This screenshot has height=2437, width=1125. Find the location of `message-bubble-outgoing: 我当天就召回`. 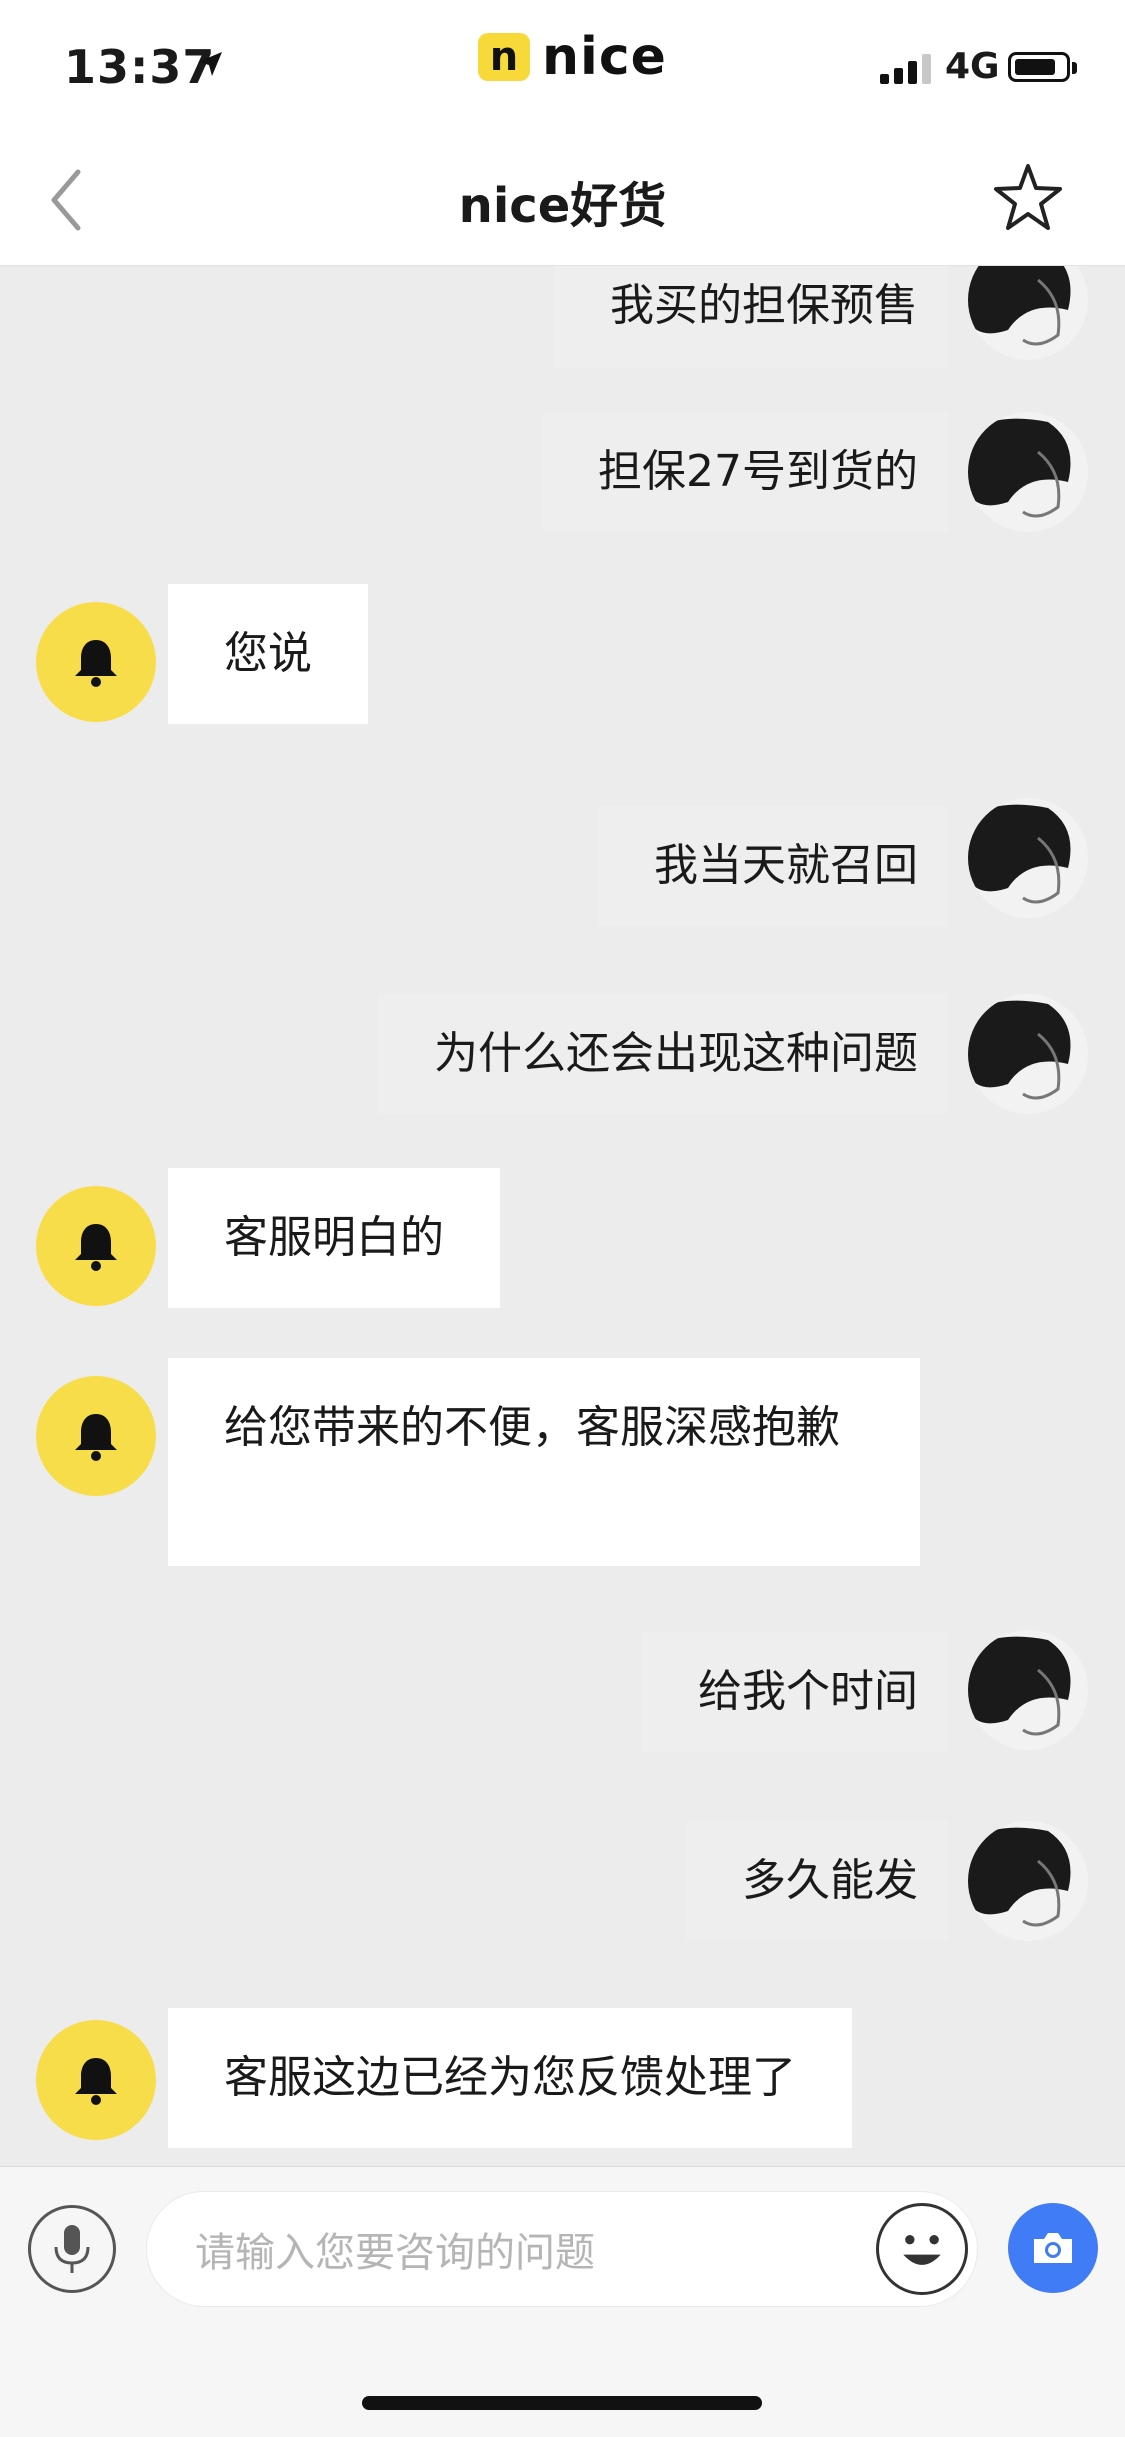

message-bubble-outgoing: 我当天就召回 is located at coordinates (773, 866).